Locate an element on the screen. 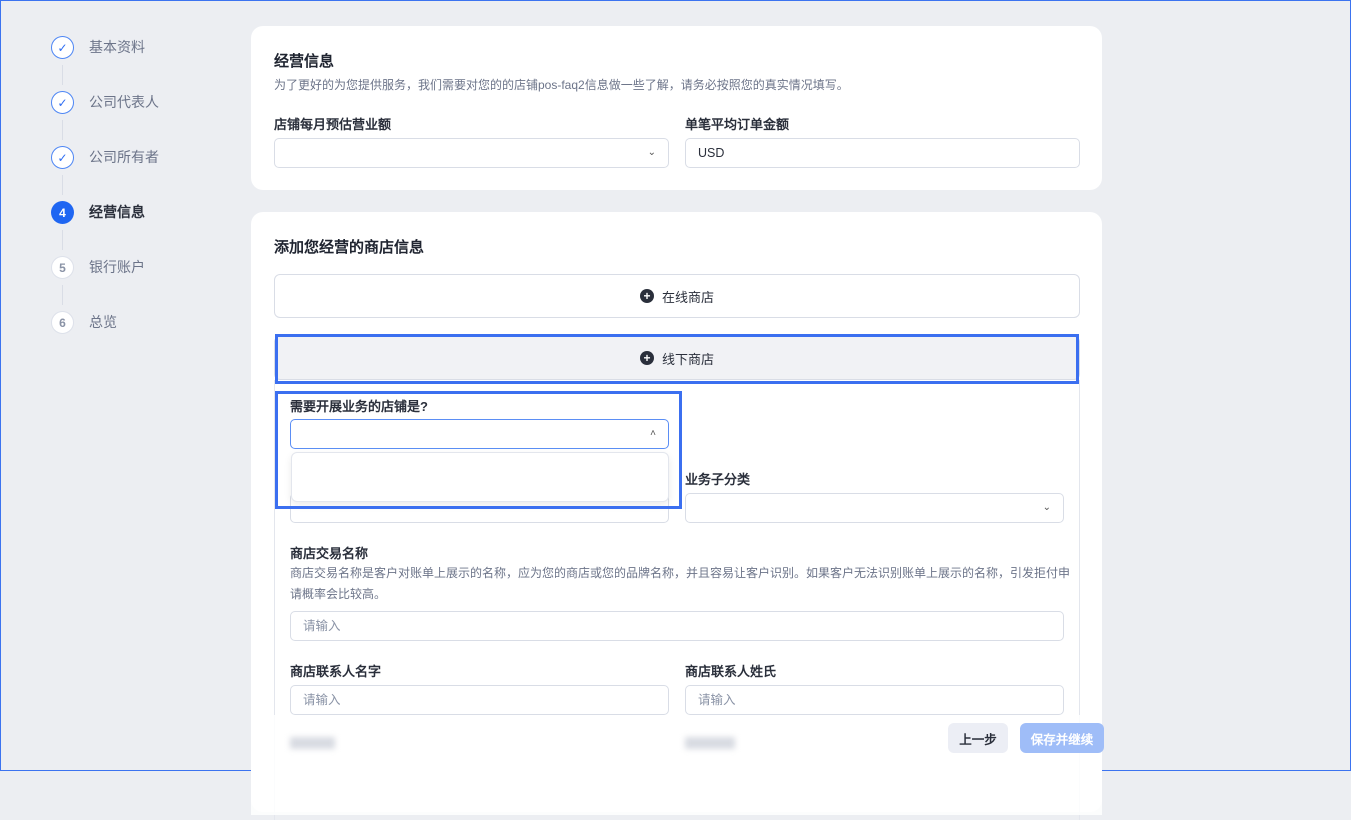 The image size is (1351, 820). contact-last-name-input: 请输入 is located at coordinates (874, 700).